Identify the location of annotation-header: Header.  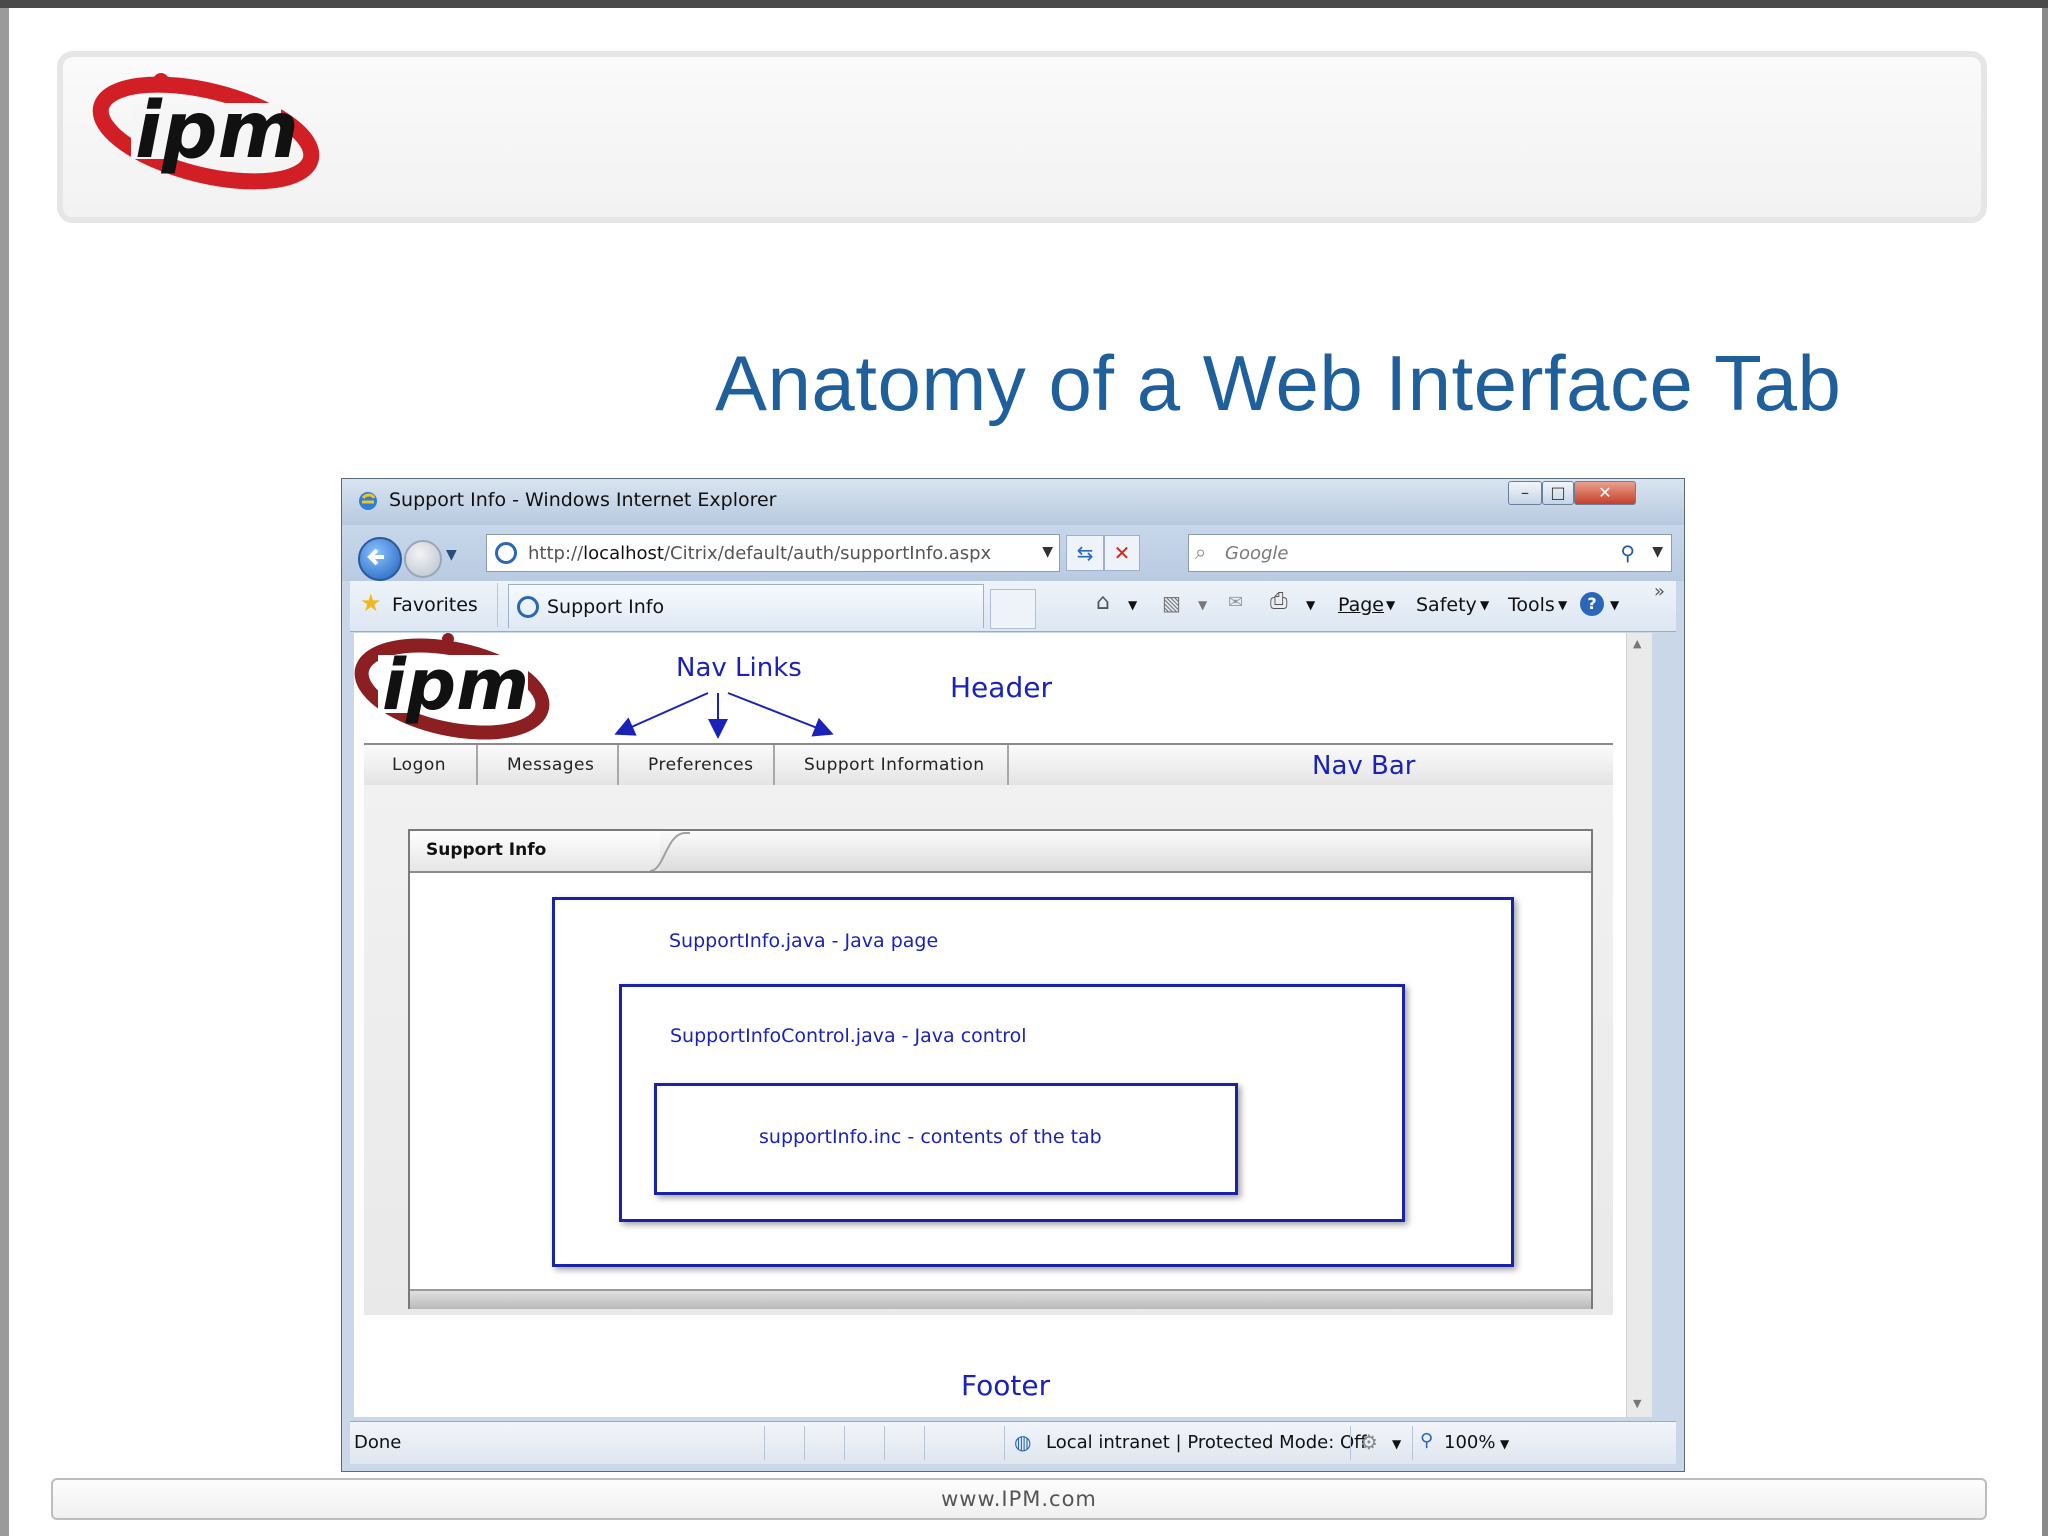
(1001, 687).